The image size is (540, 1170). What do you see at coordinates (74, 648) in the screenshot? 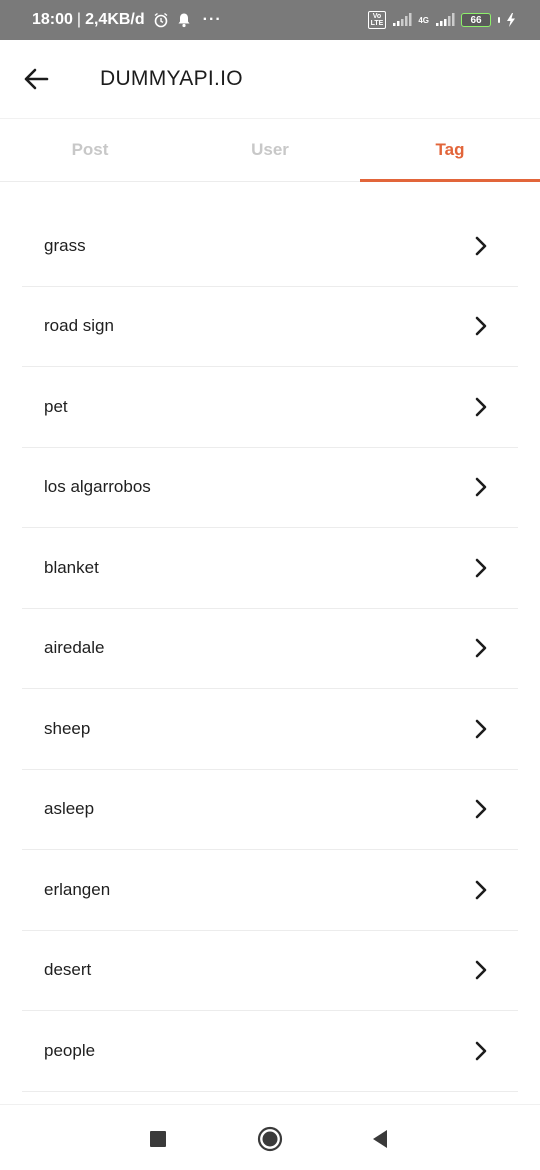
I see `list-item-label: airedale` at bounding box center [74, 648].